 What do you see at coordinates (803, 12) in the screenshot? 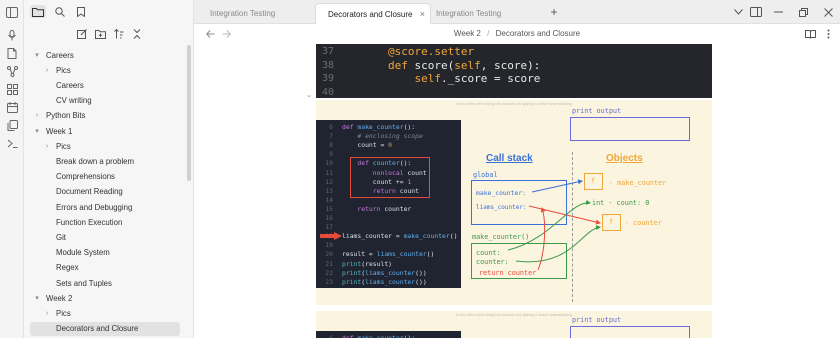
I see `restore-window-icon` at bounding box center [803, 12].